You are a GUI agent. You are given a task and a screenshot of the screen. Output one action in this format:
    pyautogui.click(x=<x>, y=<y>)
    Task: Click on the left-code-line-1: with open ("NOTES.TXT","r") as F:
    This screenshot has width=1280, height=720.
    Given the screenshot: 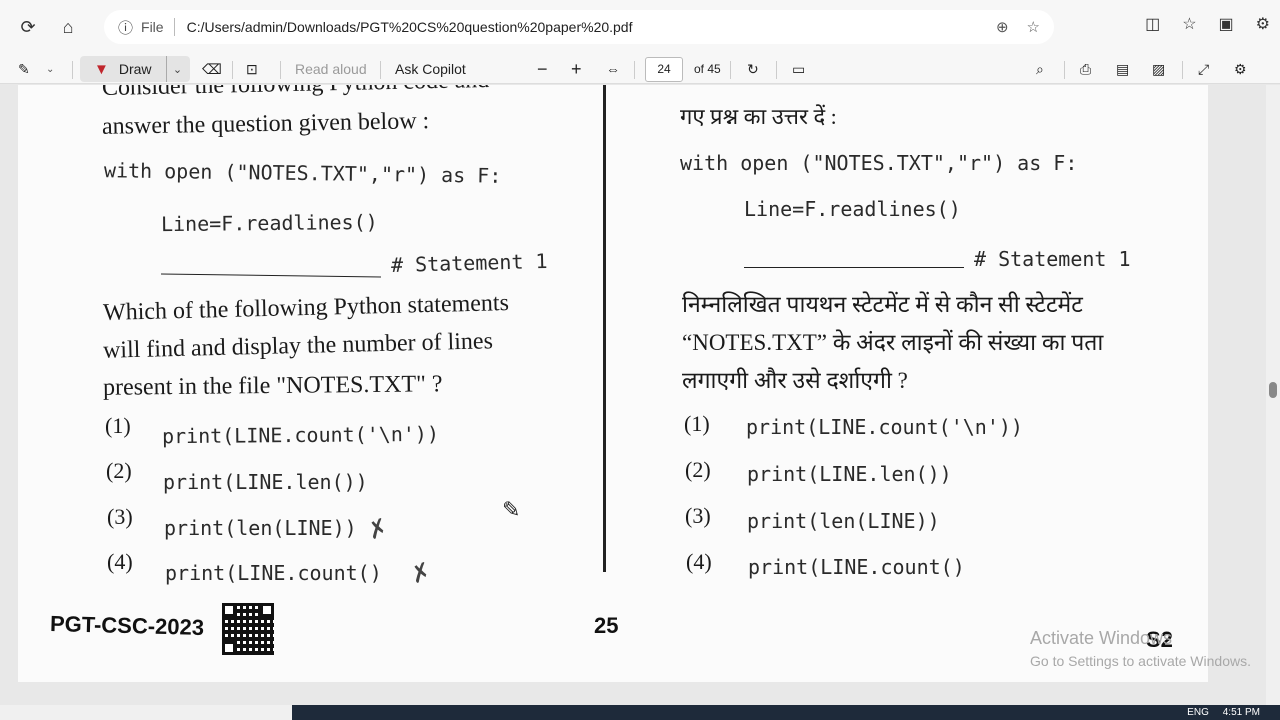 What is the action you would take?
    pyautogui.click(x=302, y=173)
    